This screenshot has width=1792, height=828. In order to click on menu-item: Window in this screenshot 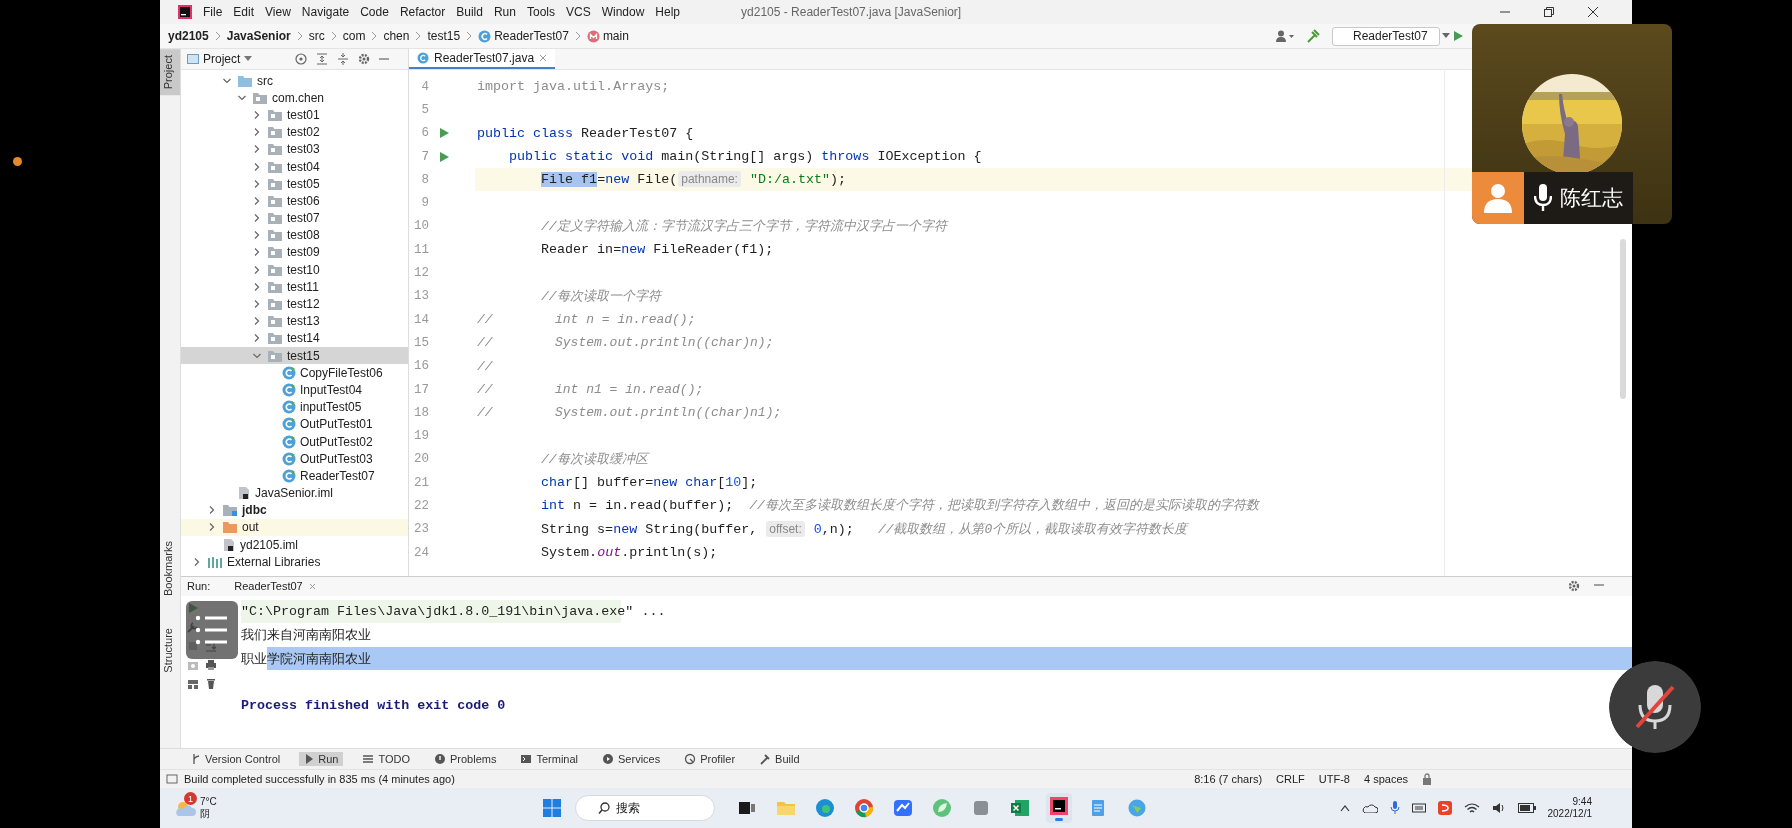, I will do `click(623, 12)`.